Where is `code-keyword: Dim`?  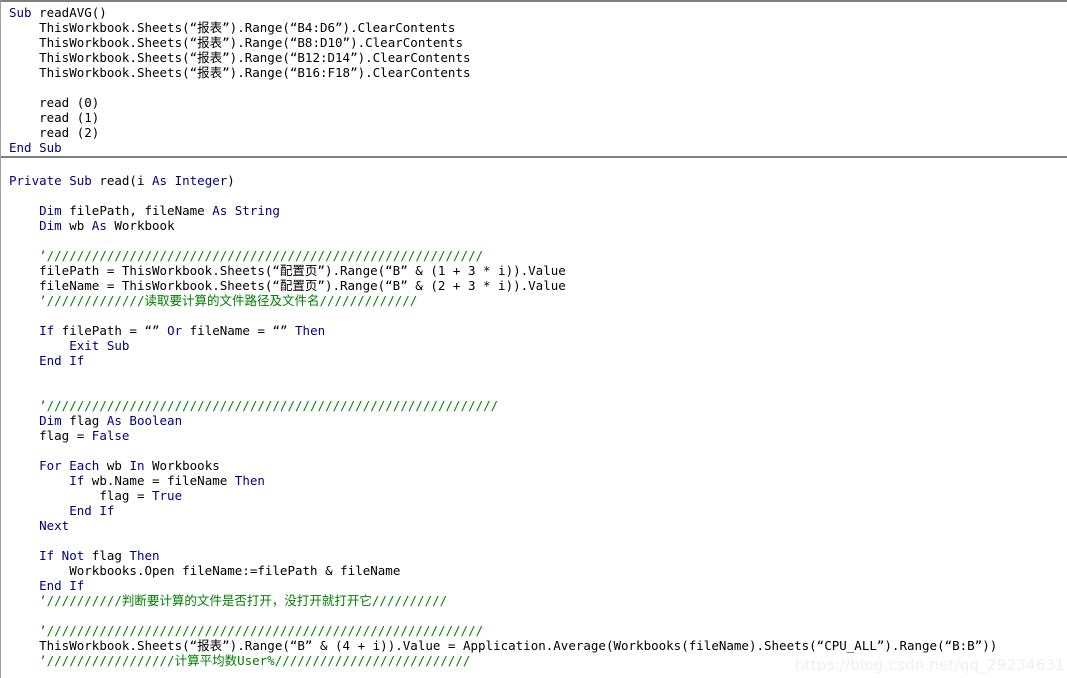
code-keyword: Dim is located at coordinates (50, 225).